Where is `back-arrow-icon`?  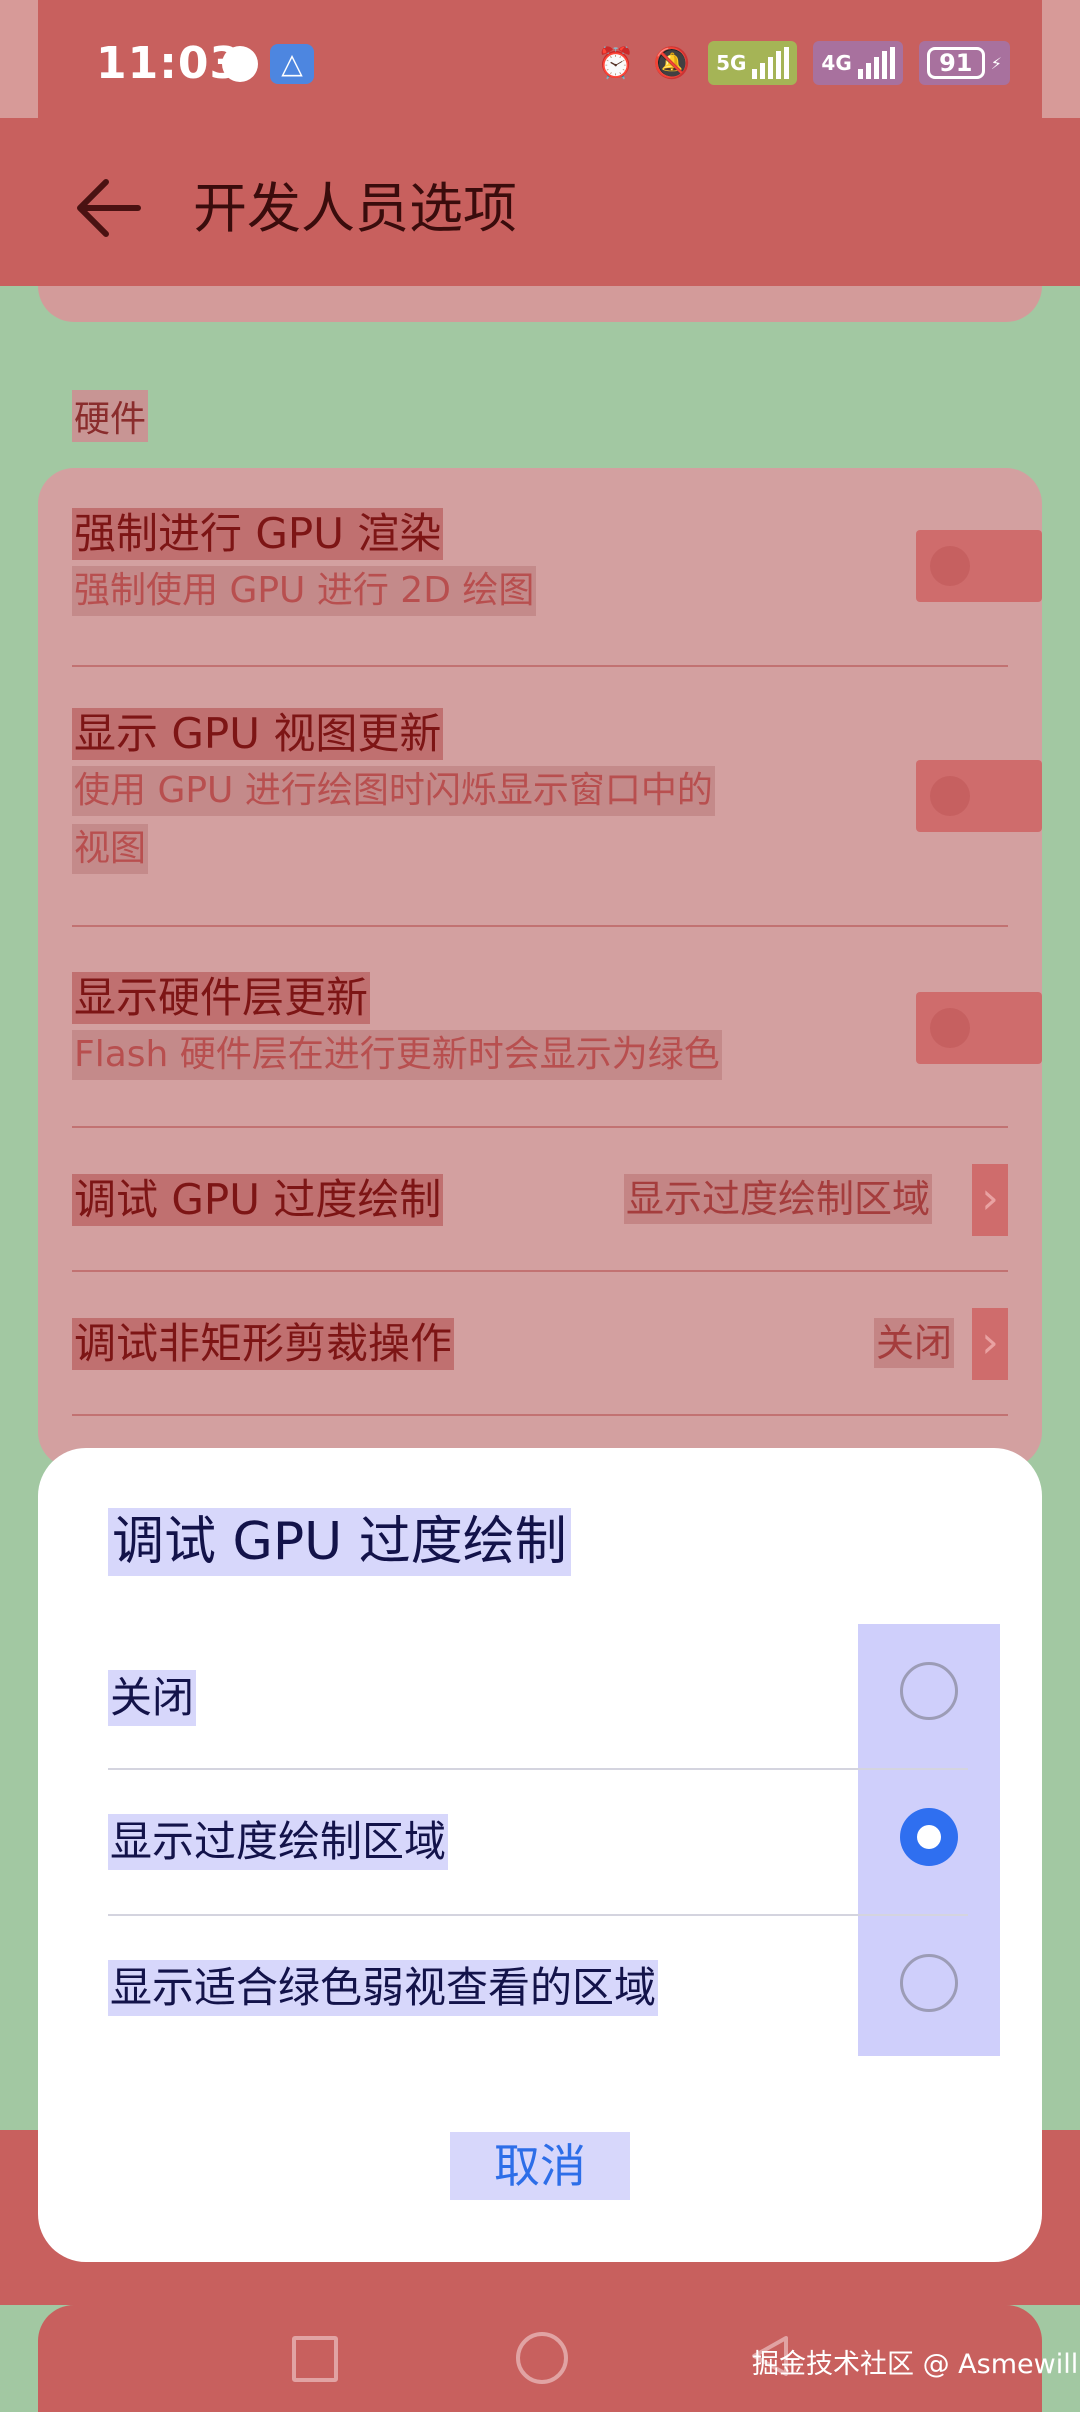
back-arrow-icon is located at coordinates (110, 208).